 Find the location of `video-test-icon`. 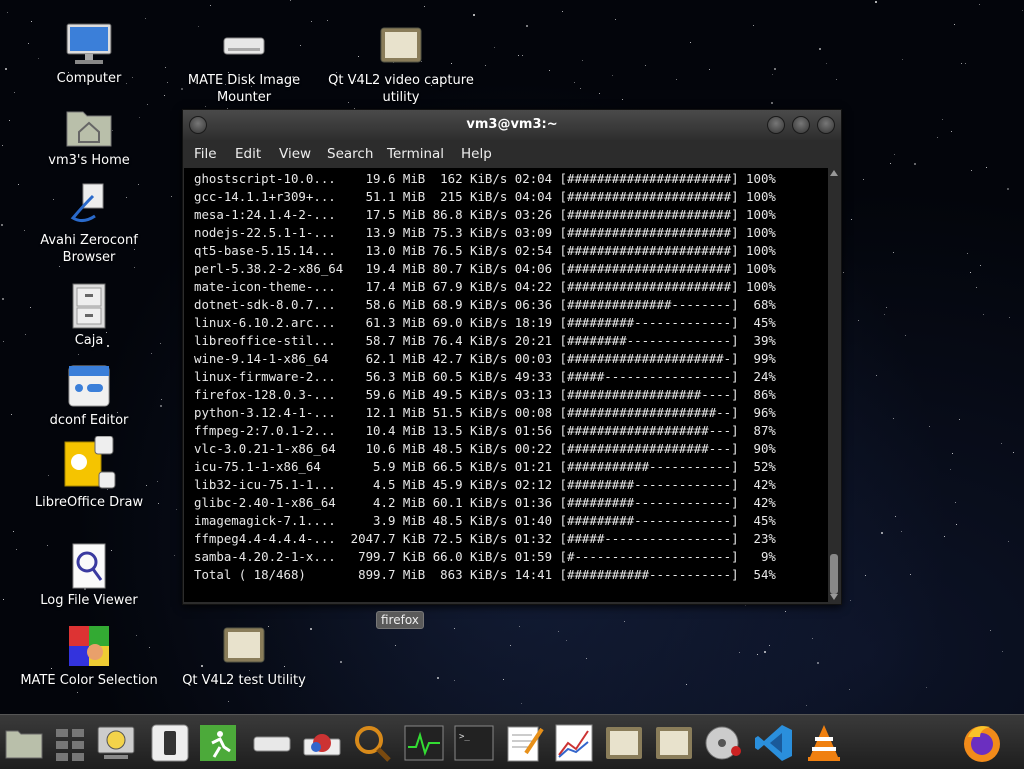

video-test-icon is located at coordinates (674, 743).